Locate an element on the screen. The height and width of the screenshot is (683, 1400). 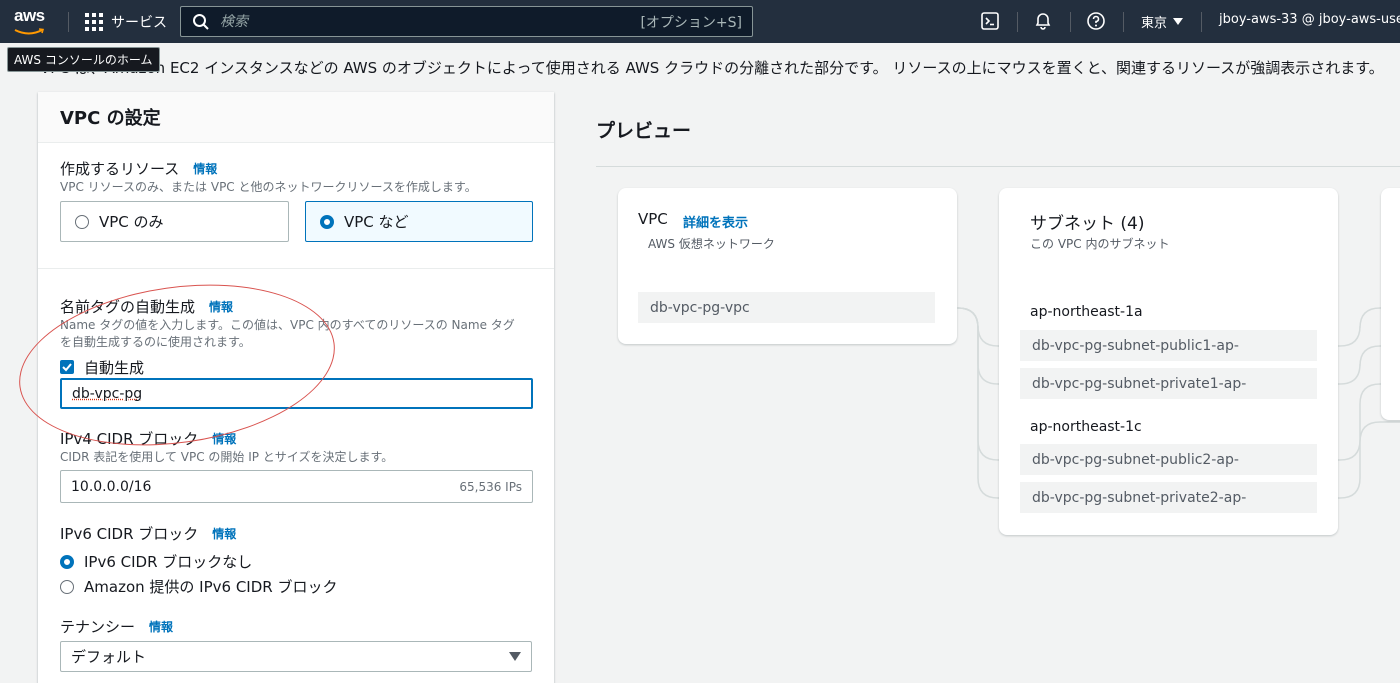
tenancy-select: デフォルト is located at coordinates (296, 656).